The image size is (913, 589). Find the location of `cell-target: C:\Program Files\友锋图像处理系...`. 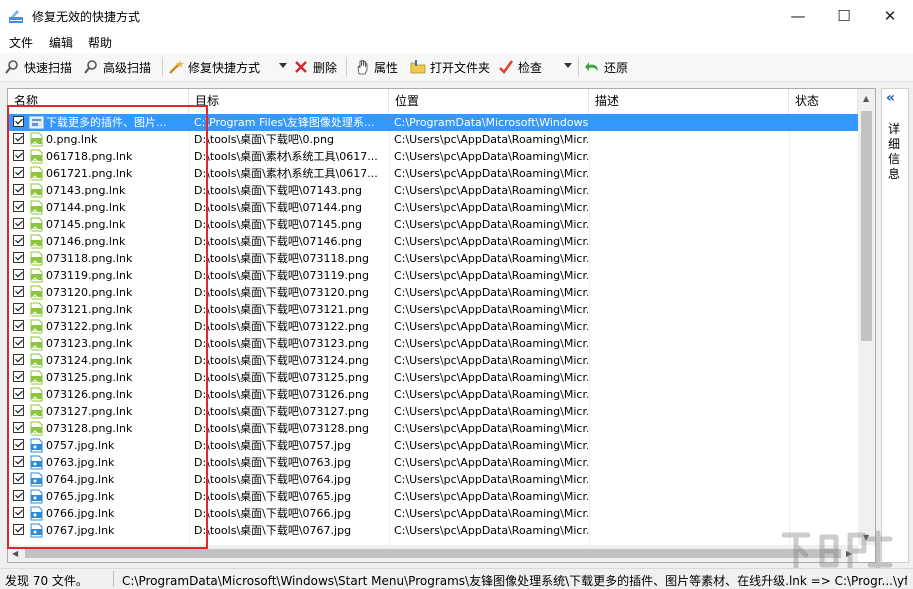

cell-target: C:\Program Files\友锋图像处理系... is located at coordinates (284, 122).